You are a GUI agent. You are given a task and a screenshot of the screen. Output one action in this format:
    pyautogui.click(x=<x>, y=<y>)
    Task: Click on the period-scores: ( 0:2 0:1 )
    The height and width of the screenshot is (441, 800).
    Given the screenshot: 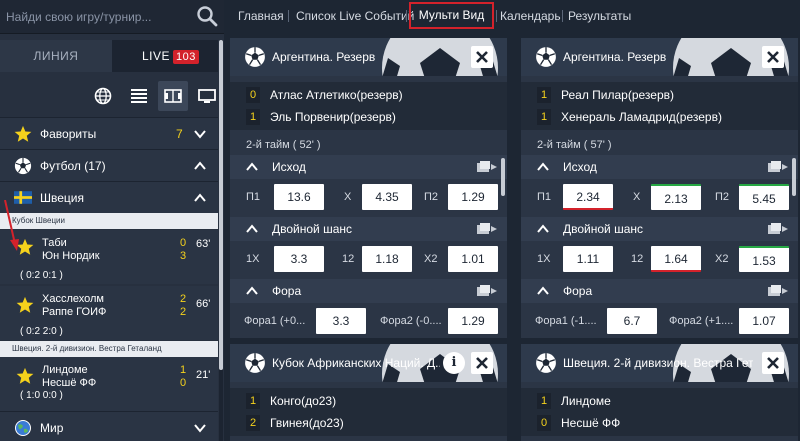 What is the action you would take?
    pyautogui.click(x=41, y=275)
    